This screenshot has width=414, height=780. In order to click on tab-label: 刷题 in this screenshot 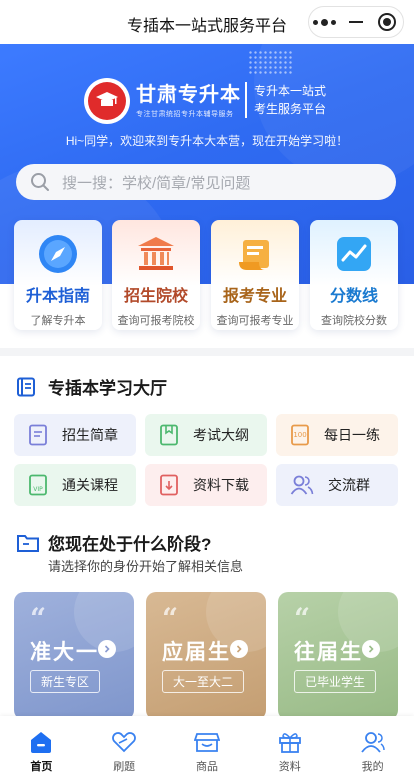, I will do `click(124, 767)`.